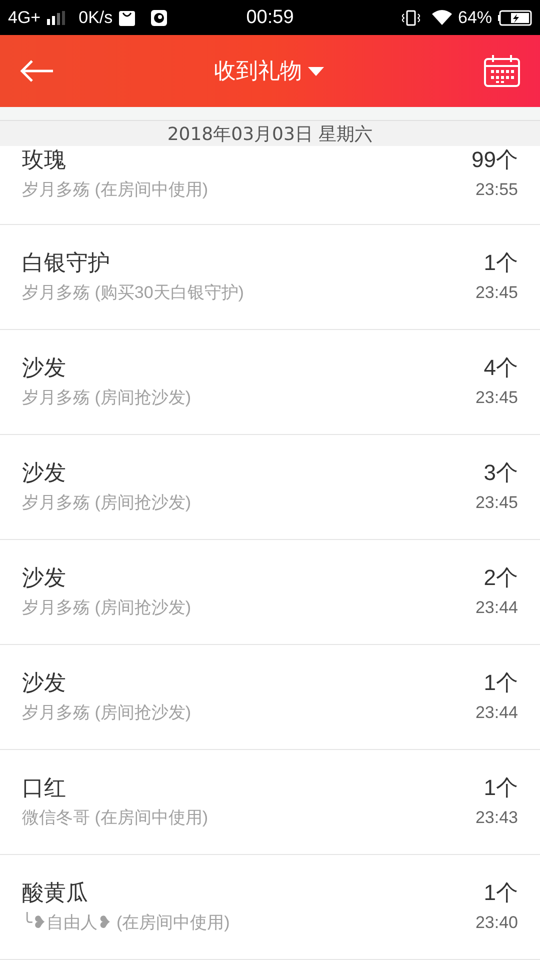 Image resolution: width=540 pixels, height=960 pixels. Describe the element at coordinates (411, 18) in the screenshot. I see `vibrate-icon` at that location.